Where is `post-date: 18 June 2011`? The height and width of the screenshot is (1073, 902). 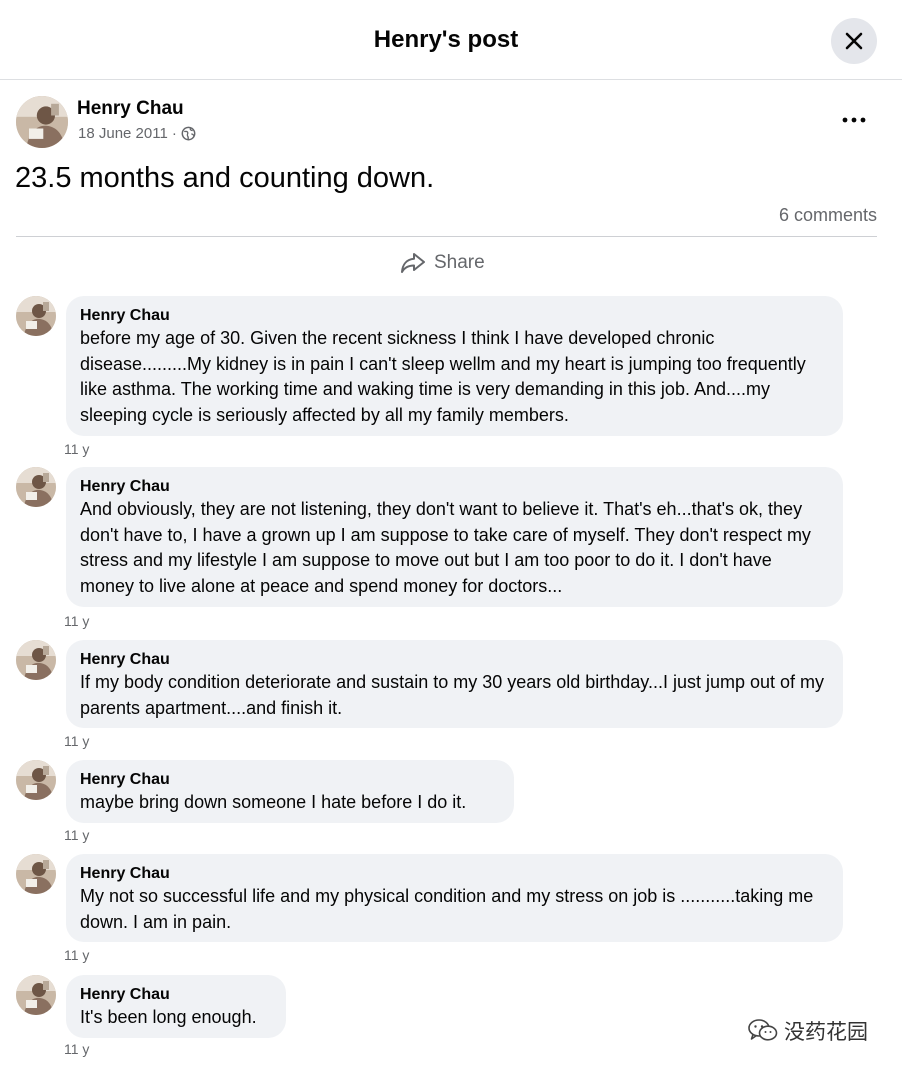
post-date: 18 June 2011 is located at coordinates (123, 133).